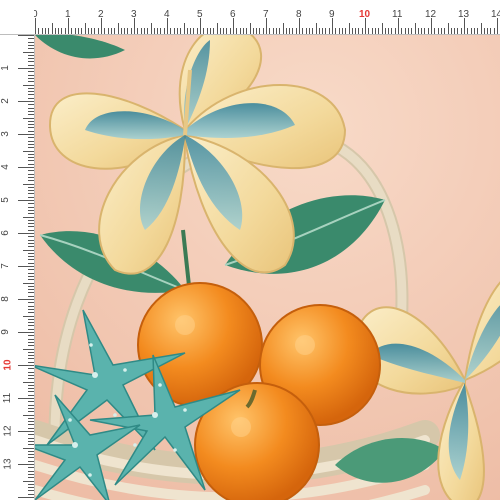  What do you see at coordinates (8, 464) in the screenshot?
I see `ruler-left-label: 13` at bounding box center [8, 464].